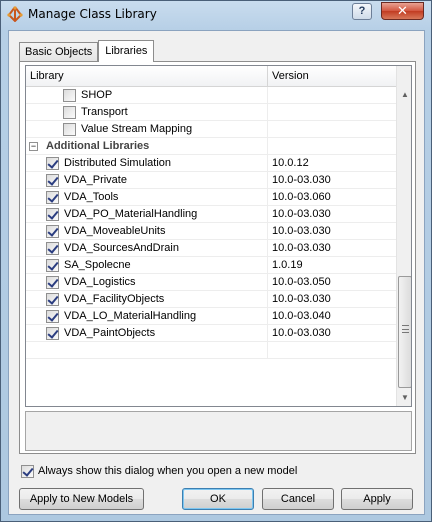  What do you see at coordinates (47, 76) in the screenshot?
I see `column-header-library: Library` at bounding box center [47, 76].